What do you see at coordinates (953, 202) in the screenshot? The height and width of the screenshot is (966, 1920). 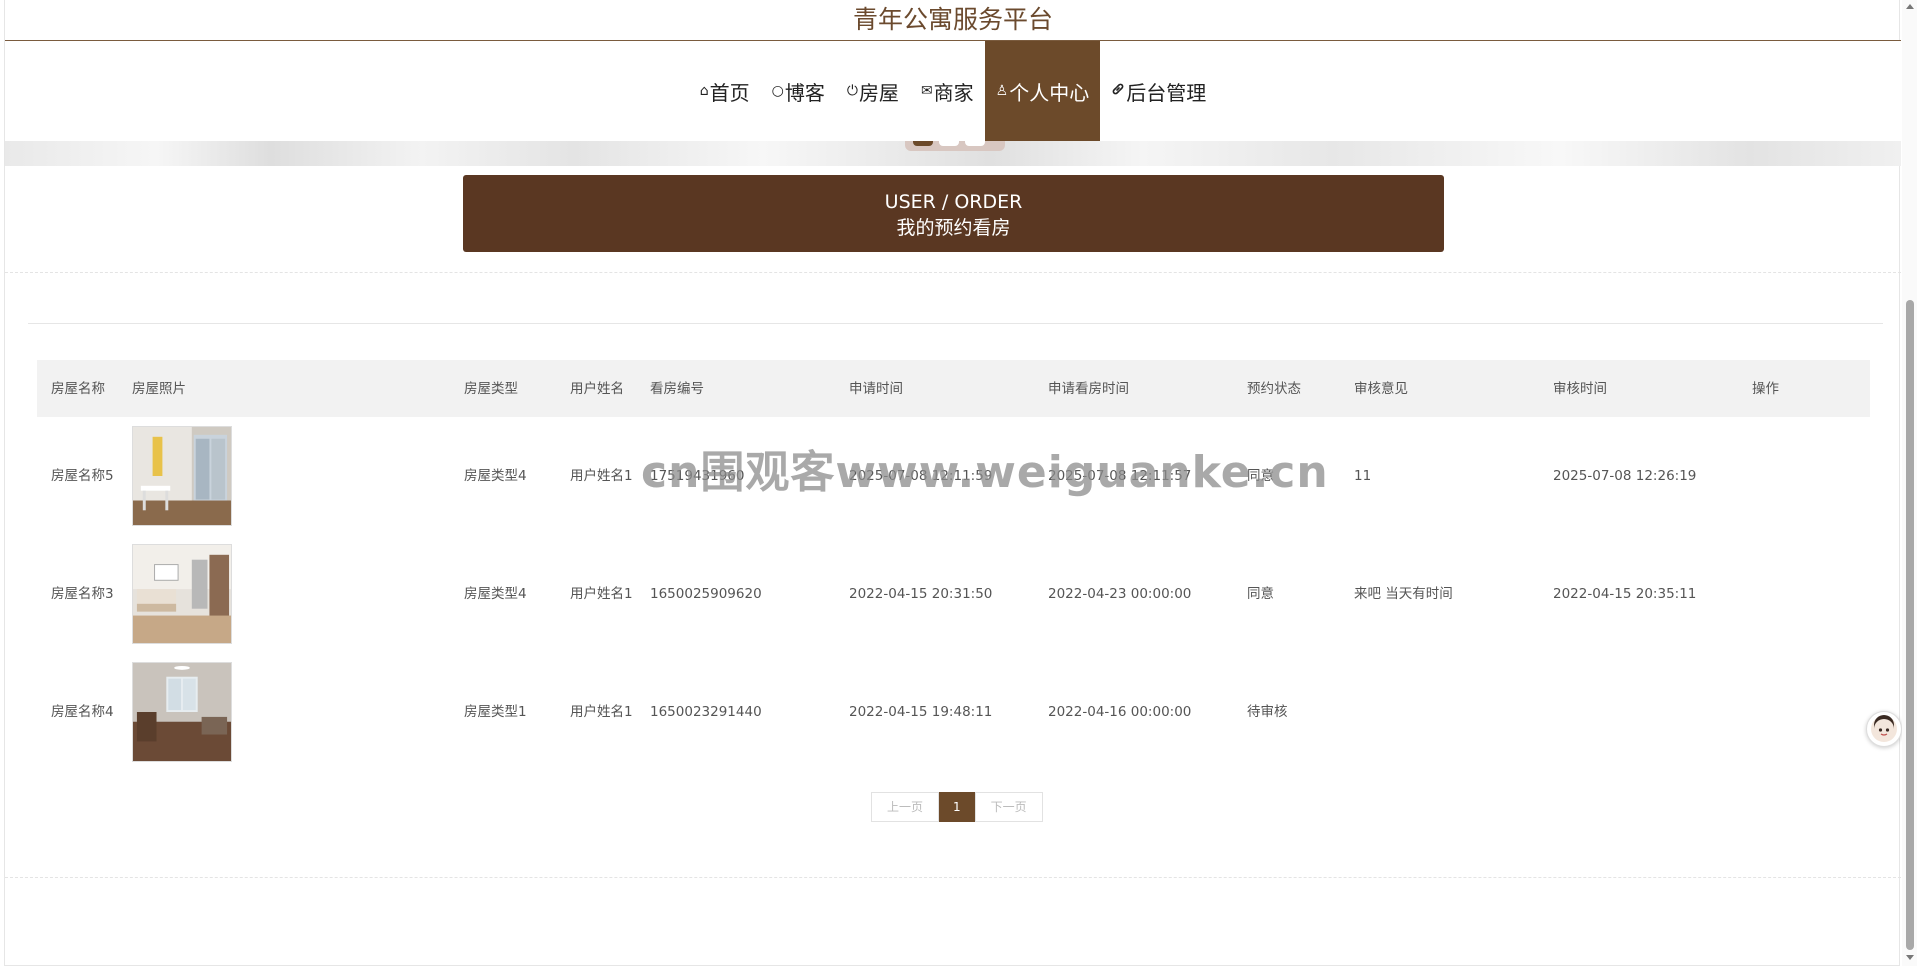 I see `section-header-en: USER / ORDER` at bounding box center [953, 202].